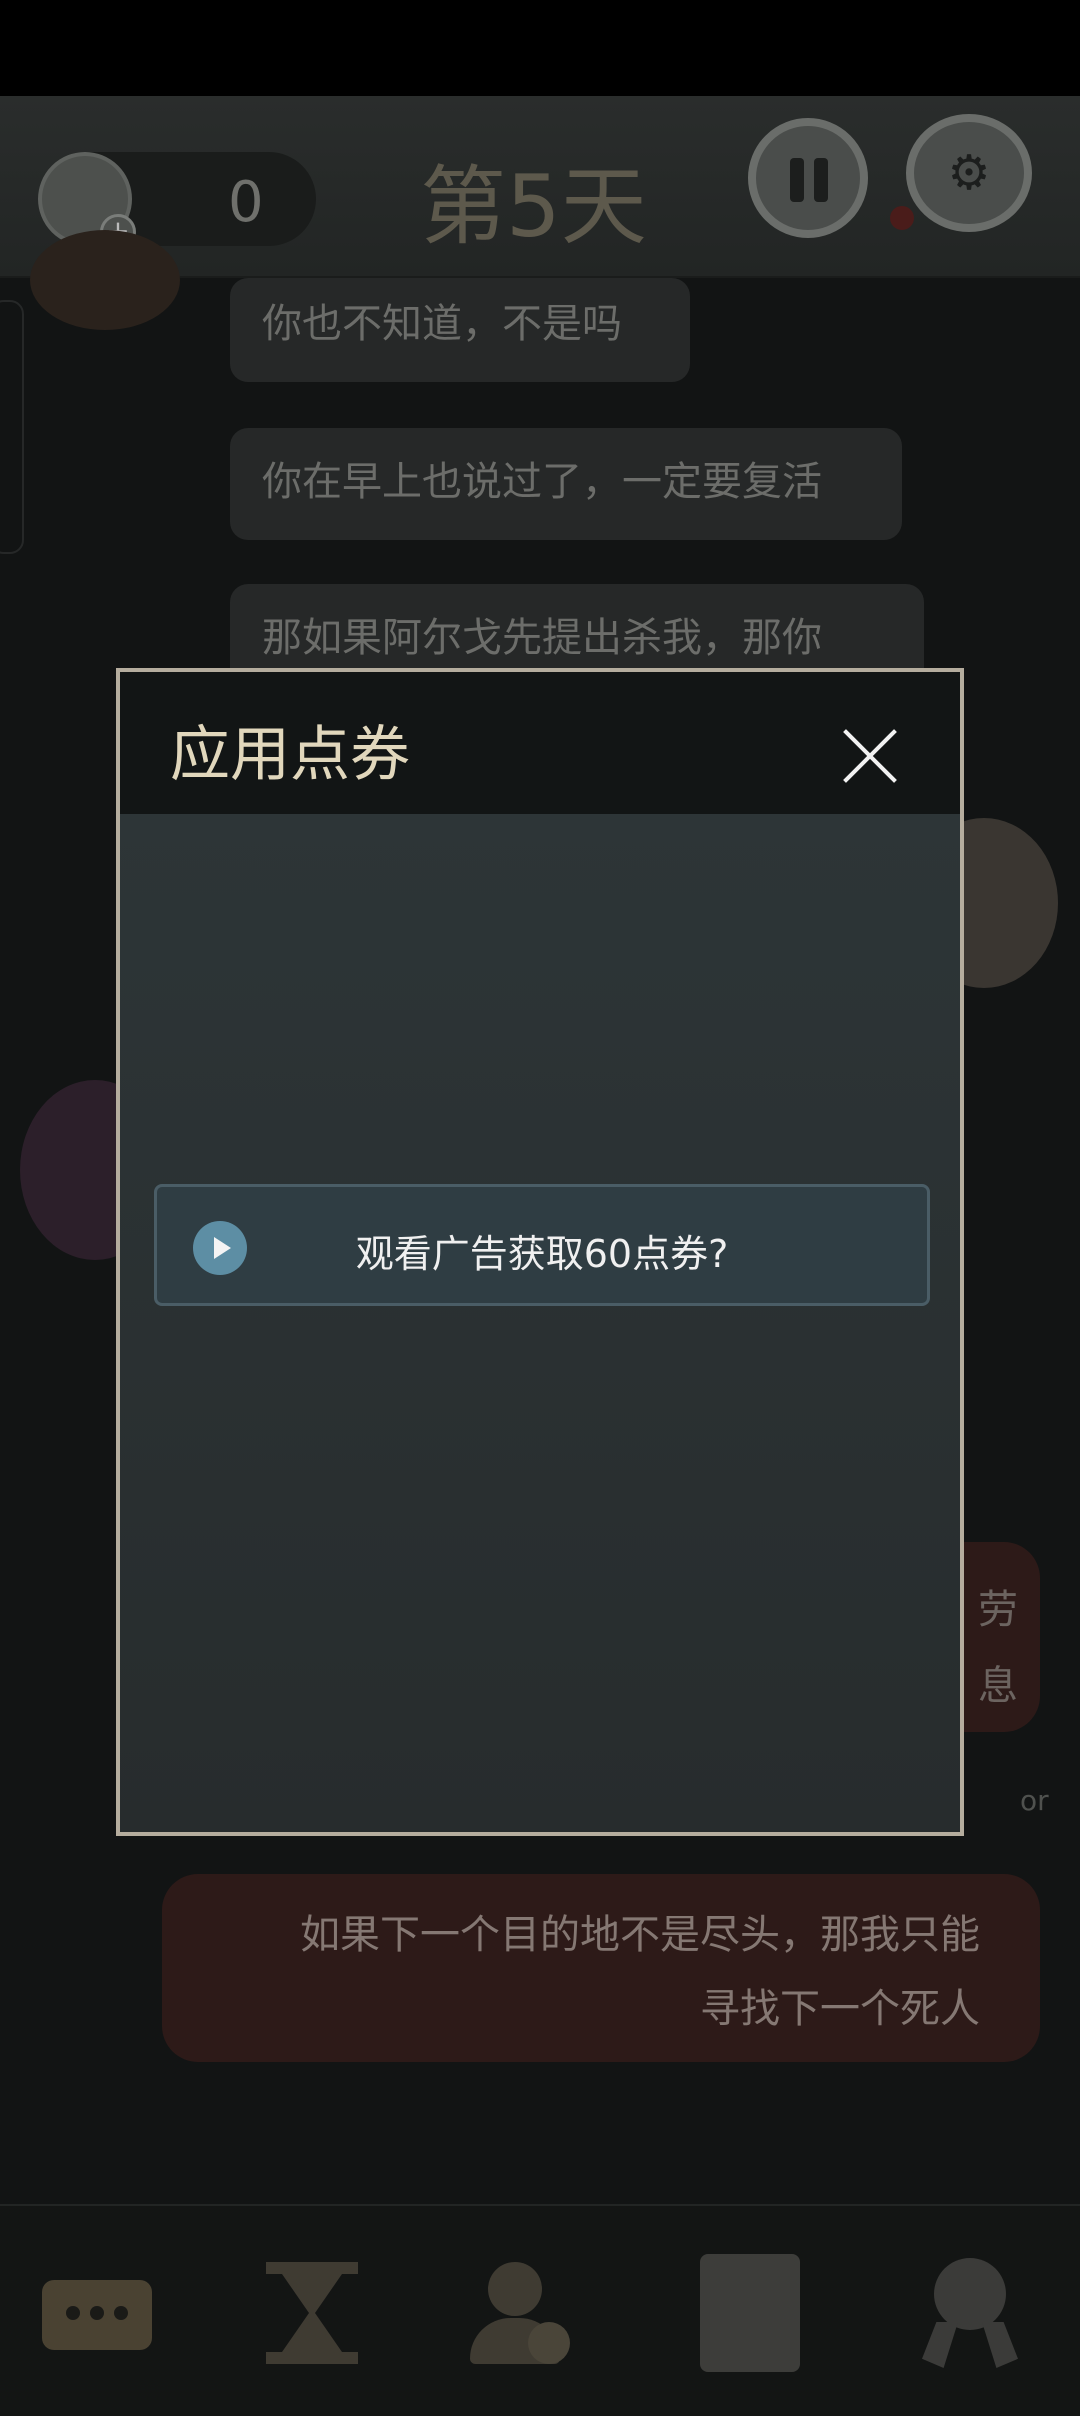 The height and width of the screenshot is (2416, 1080). I want to click on add-character-icon, so click(518, 2312).